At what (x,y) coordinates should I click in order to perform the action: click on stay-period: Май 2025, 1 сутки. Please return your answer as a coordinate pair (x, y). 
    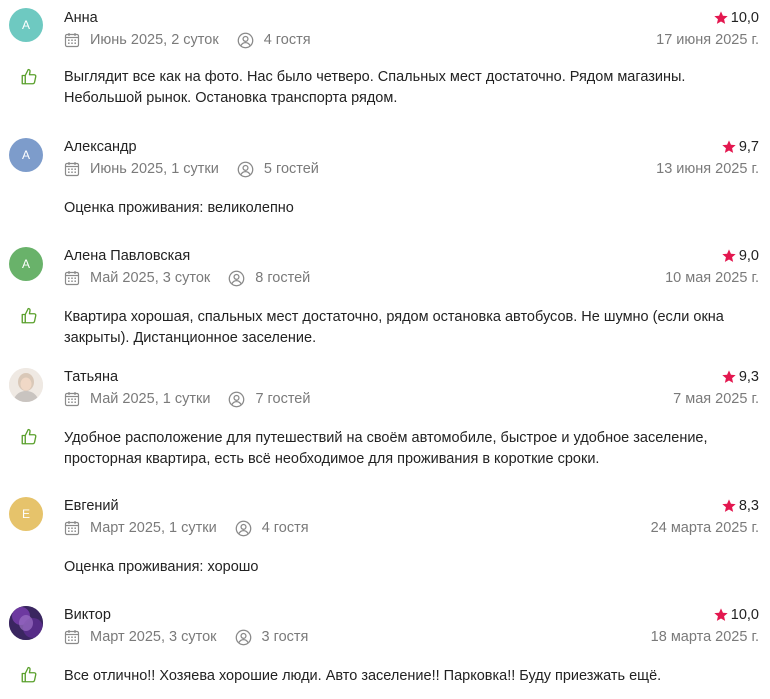
    Looking at the image, I should click on (150, 399).